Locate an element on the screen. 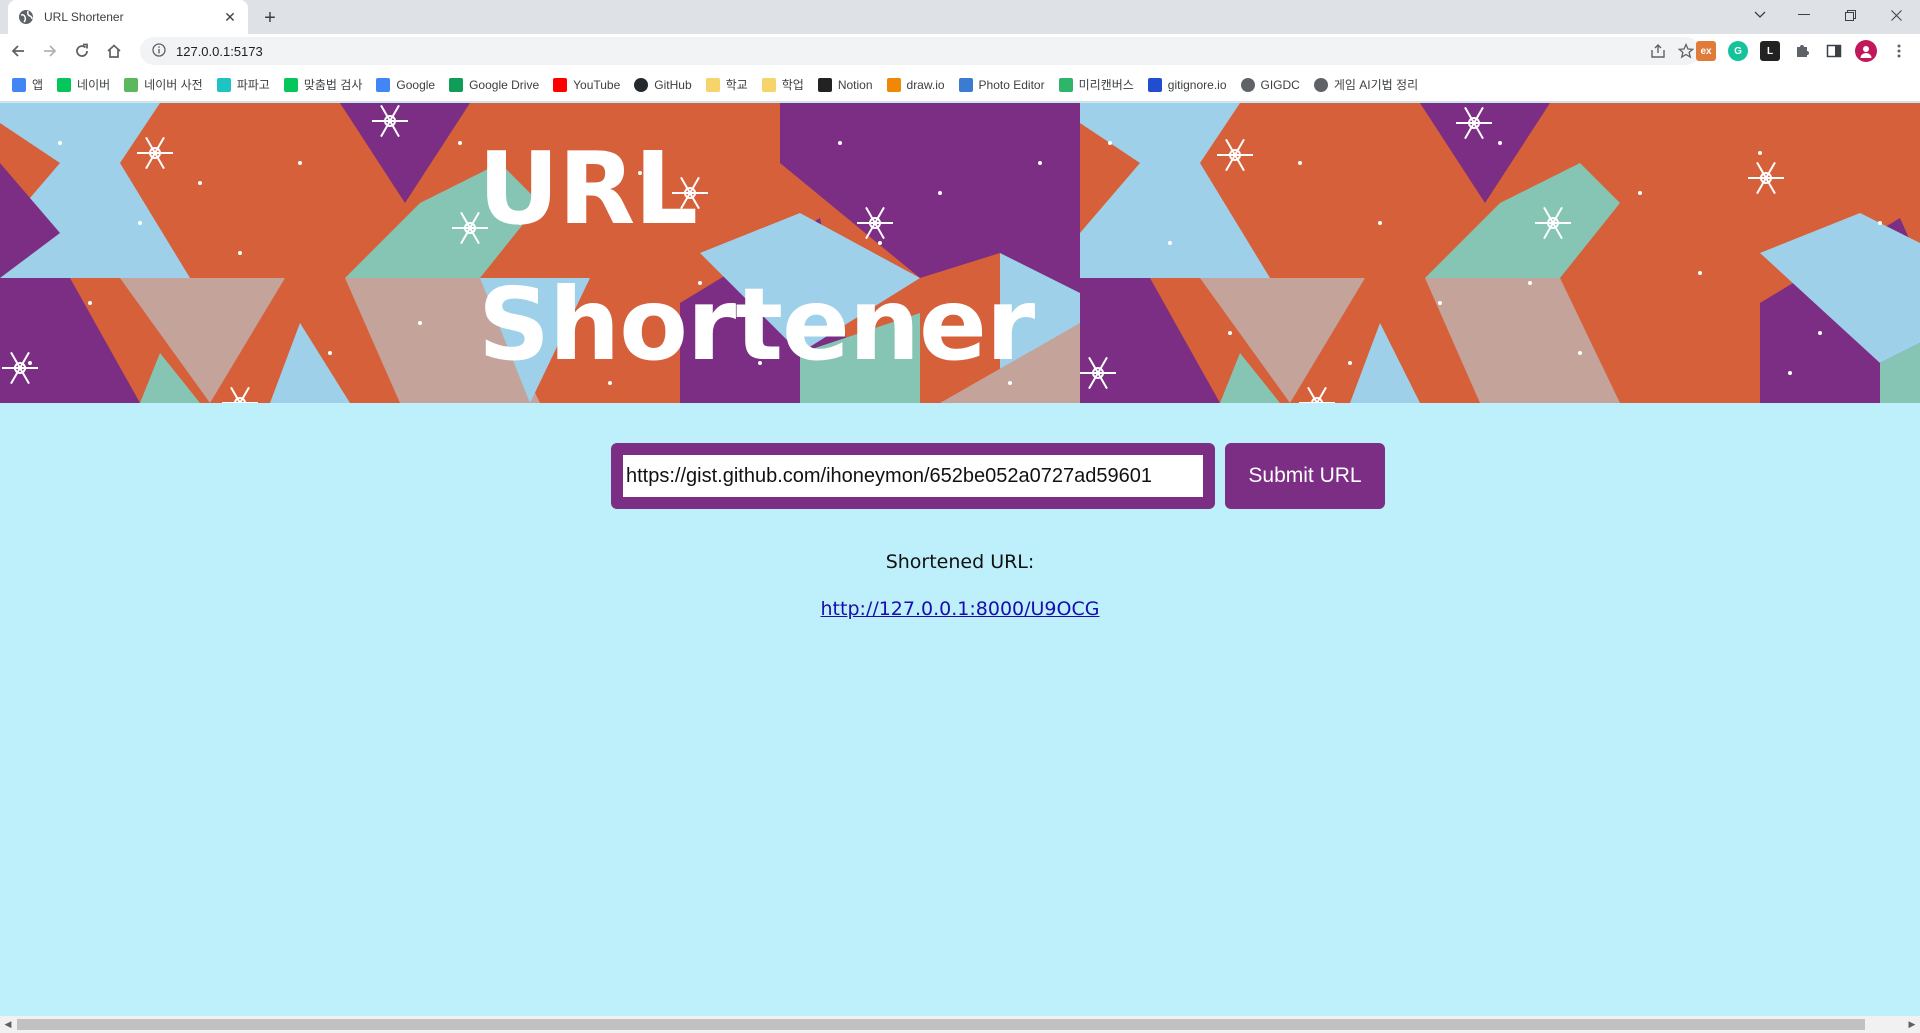 The width and height of the screenshot is (1920, 1033). bookmark-item: 앱 is located at coordinates (27, 84).